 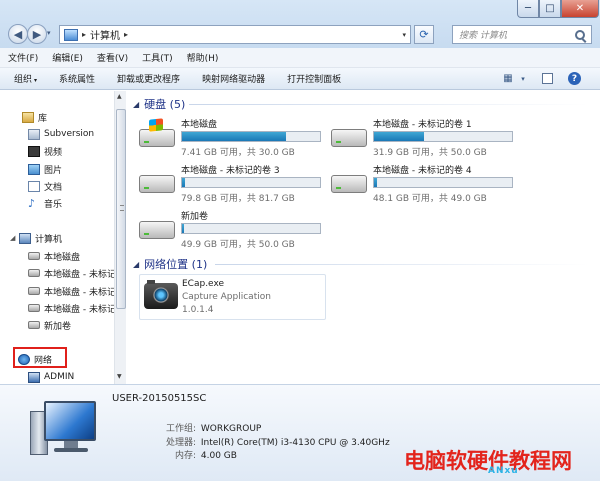 I want to click on sidebar-item-label: 视频, so click(x=53, y=152).